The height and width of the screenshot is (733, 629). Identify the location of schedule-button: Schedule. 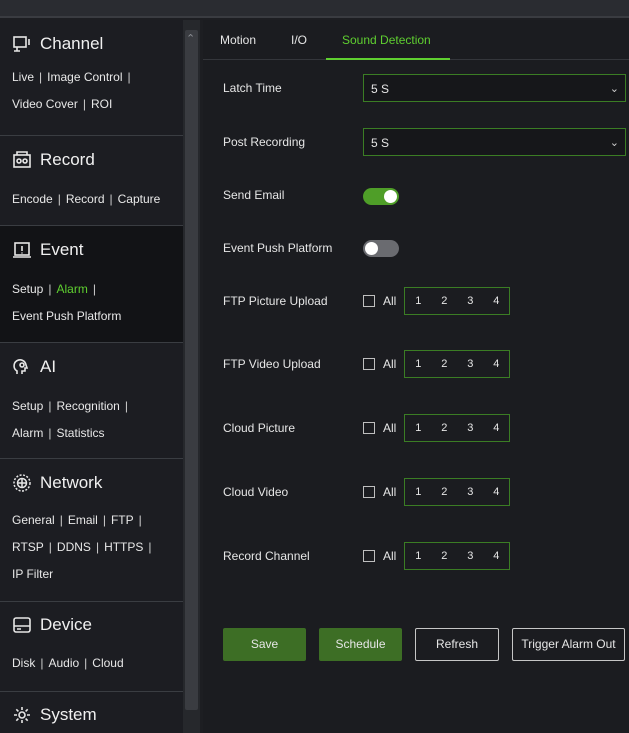
(360, 644).